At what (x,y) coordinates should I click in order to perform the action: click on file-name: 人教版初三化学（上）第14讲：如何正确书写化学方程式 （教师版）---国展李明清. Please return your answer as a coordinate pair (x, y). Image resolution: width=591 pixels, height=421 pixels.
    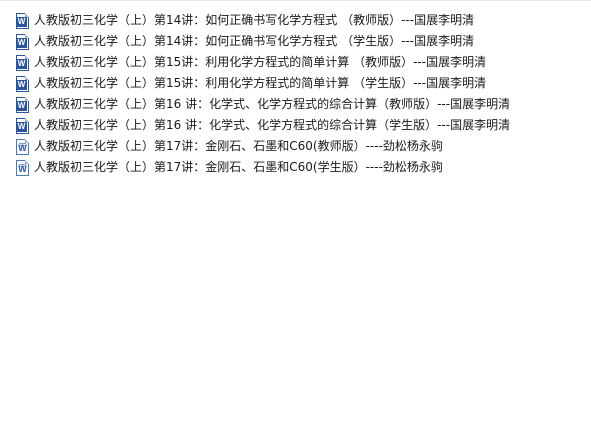
    Looking at the image, I should click on (254, 20).